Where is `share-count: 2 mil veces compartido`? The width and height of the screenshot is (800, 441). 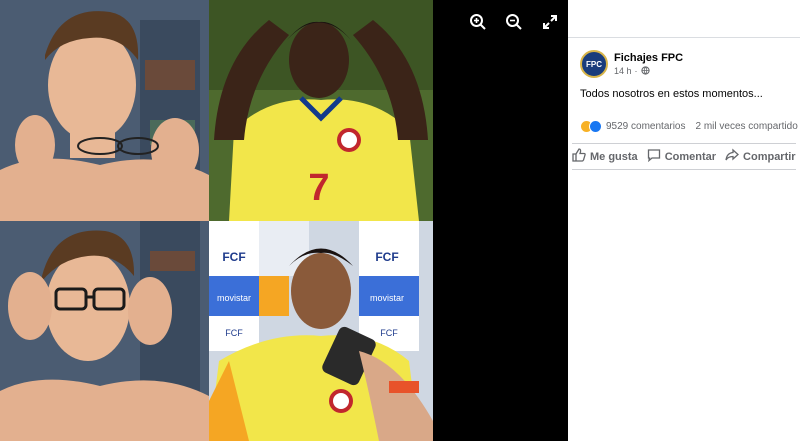 share-count: 2 mil veces compartido is located at coordinates (747, 126).